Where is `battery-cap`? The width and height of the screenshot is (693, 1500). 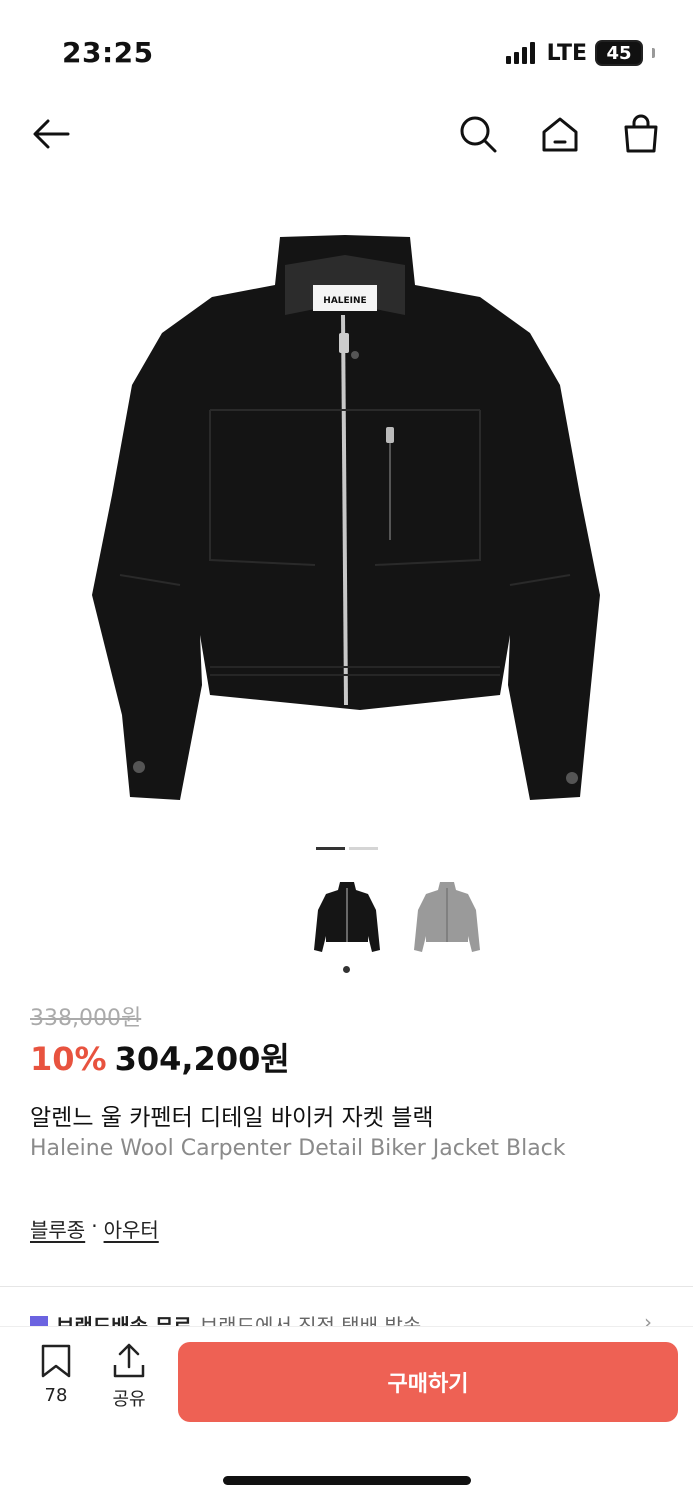
battery-cap is located at coordinates (653, 53).